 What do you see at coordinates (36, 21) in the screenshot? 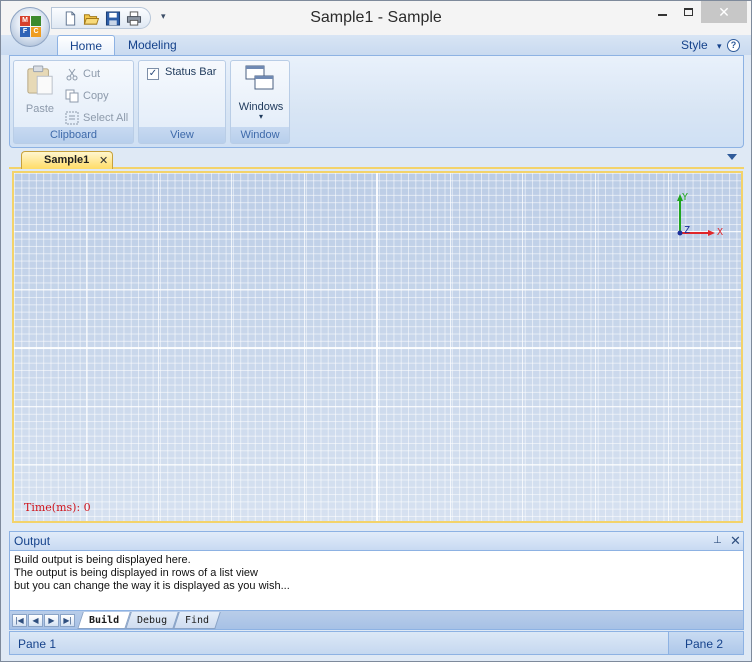
I see `logo-quadrant` at bounding box center [36, 21].